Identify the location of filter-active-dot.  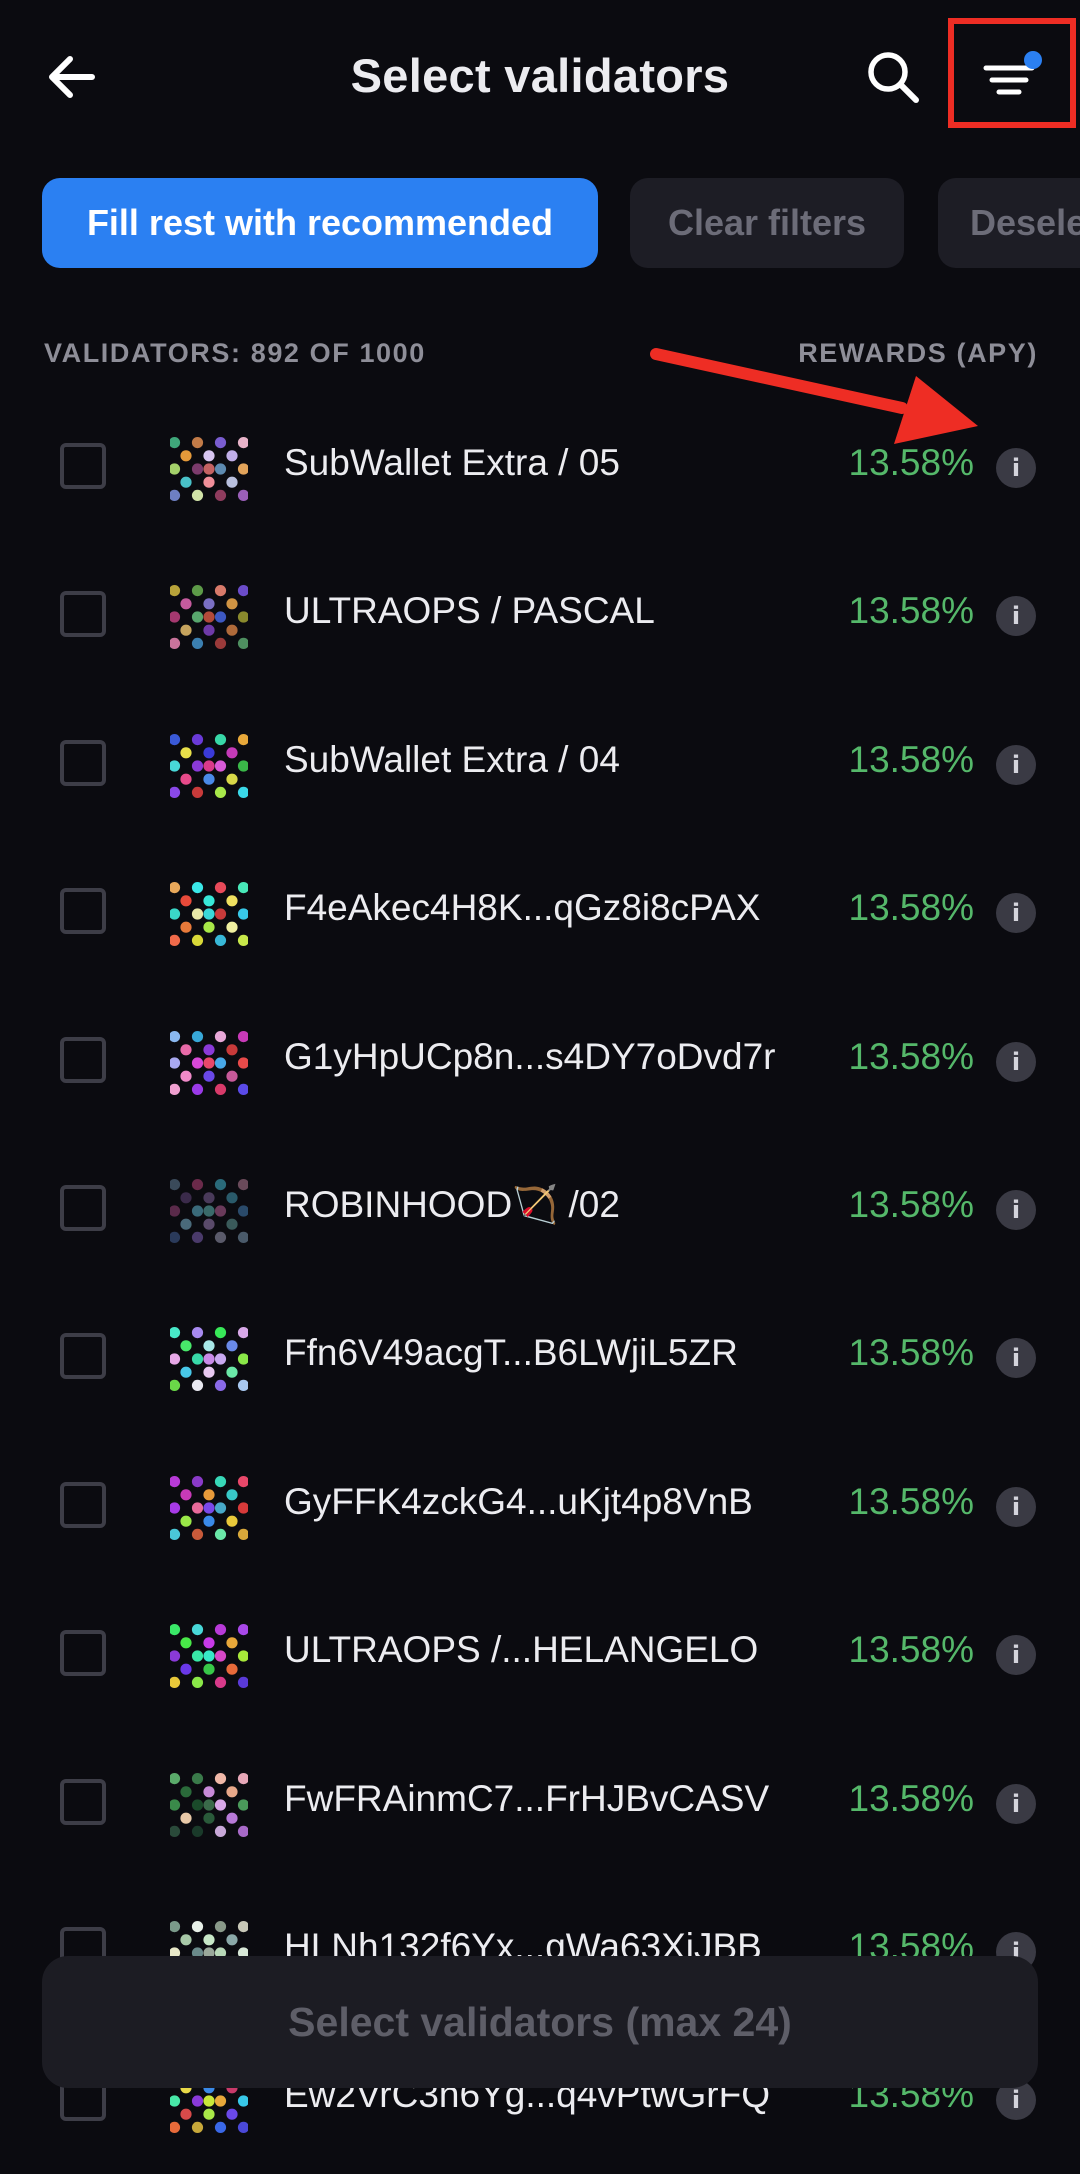
(1033, 60).